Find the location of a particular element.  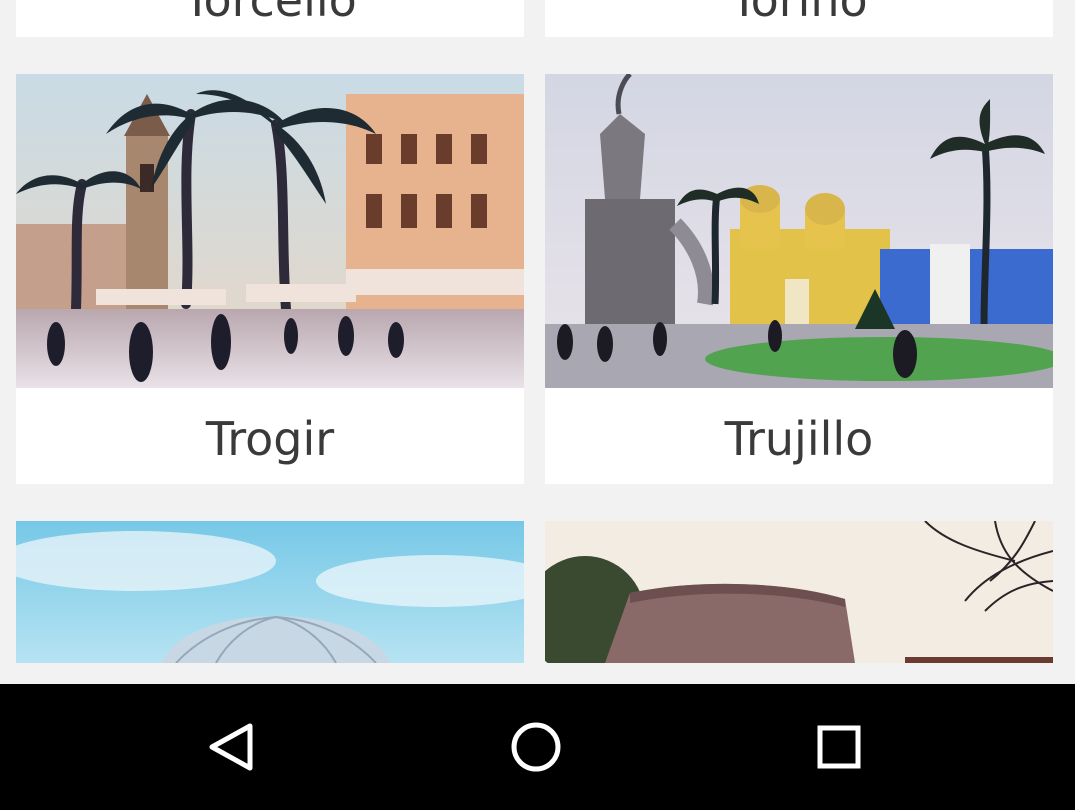

city-card-row2-right is located at coordinates (799, 592).